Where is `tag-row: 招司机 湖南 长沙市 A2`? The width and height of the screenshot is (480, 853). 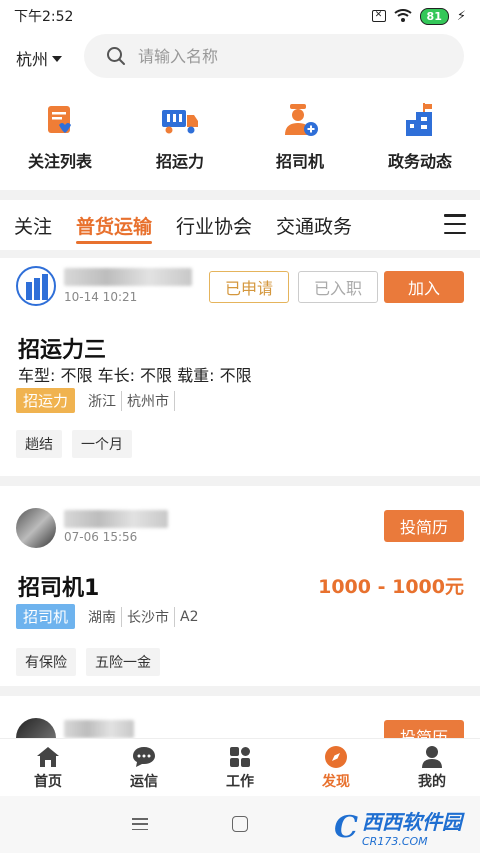 tag-row: 招司机 湖南 长沙市 A2 is located at coordinates (110, 616).